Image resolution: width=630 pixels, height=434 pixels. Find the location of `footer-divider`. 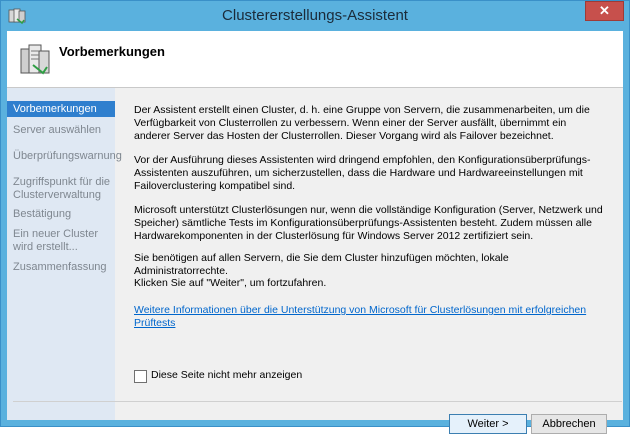

footer-divider is located at coordinates (317, 401).